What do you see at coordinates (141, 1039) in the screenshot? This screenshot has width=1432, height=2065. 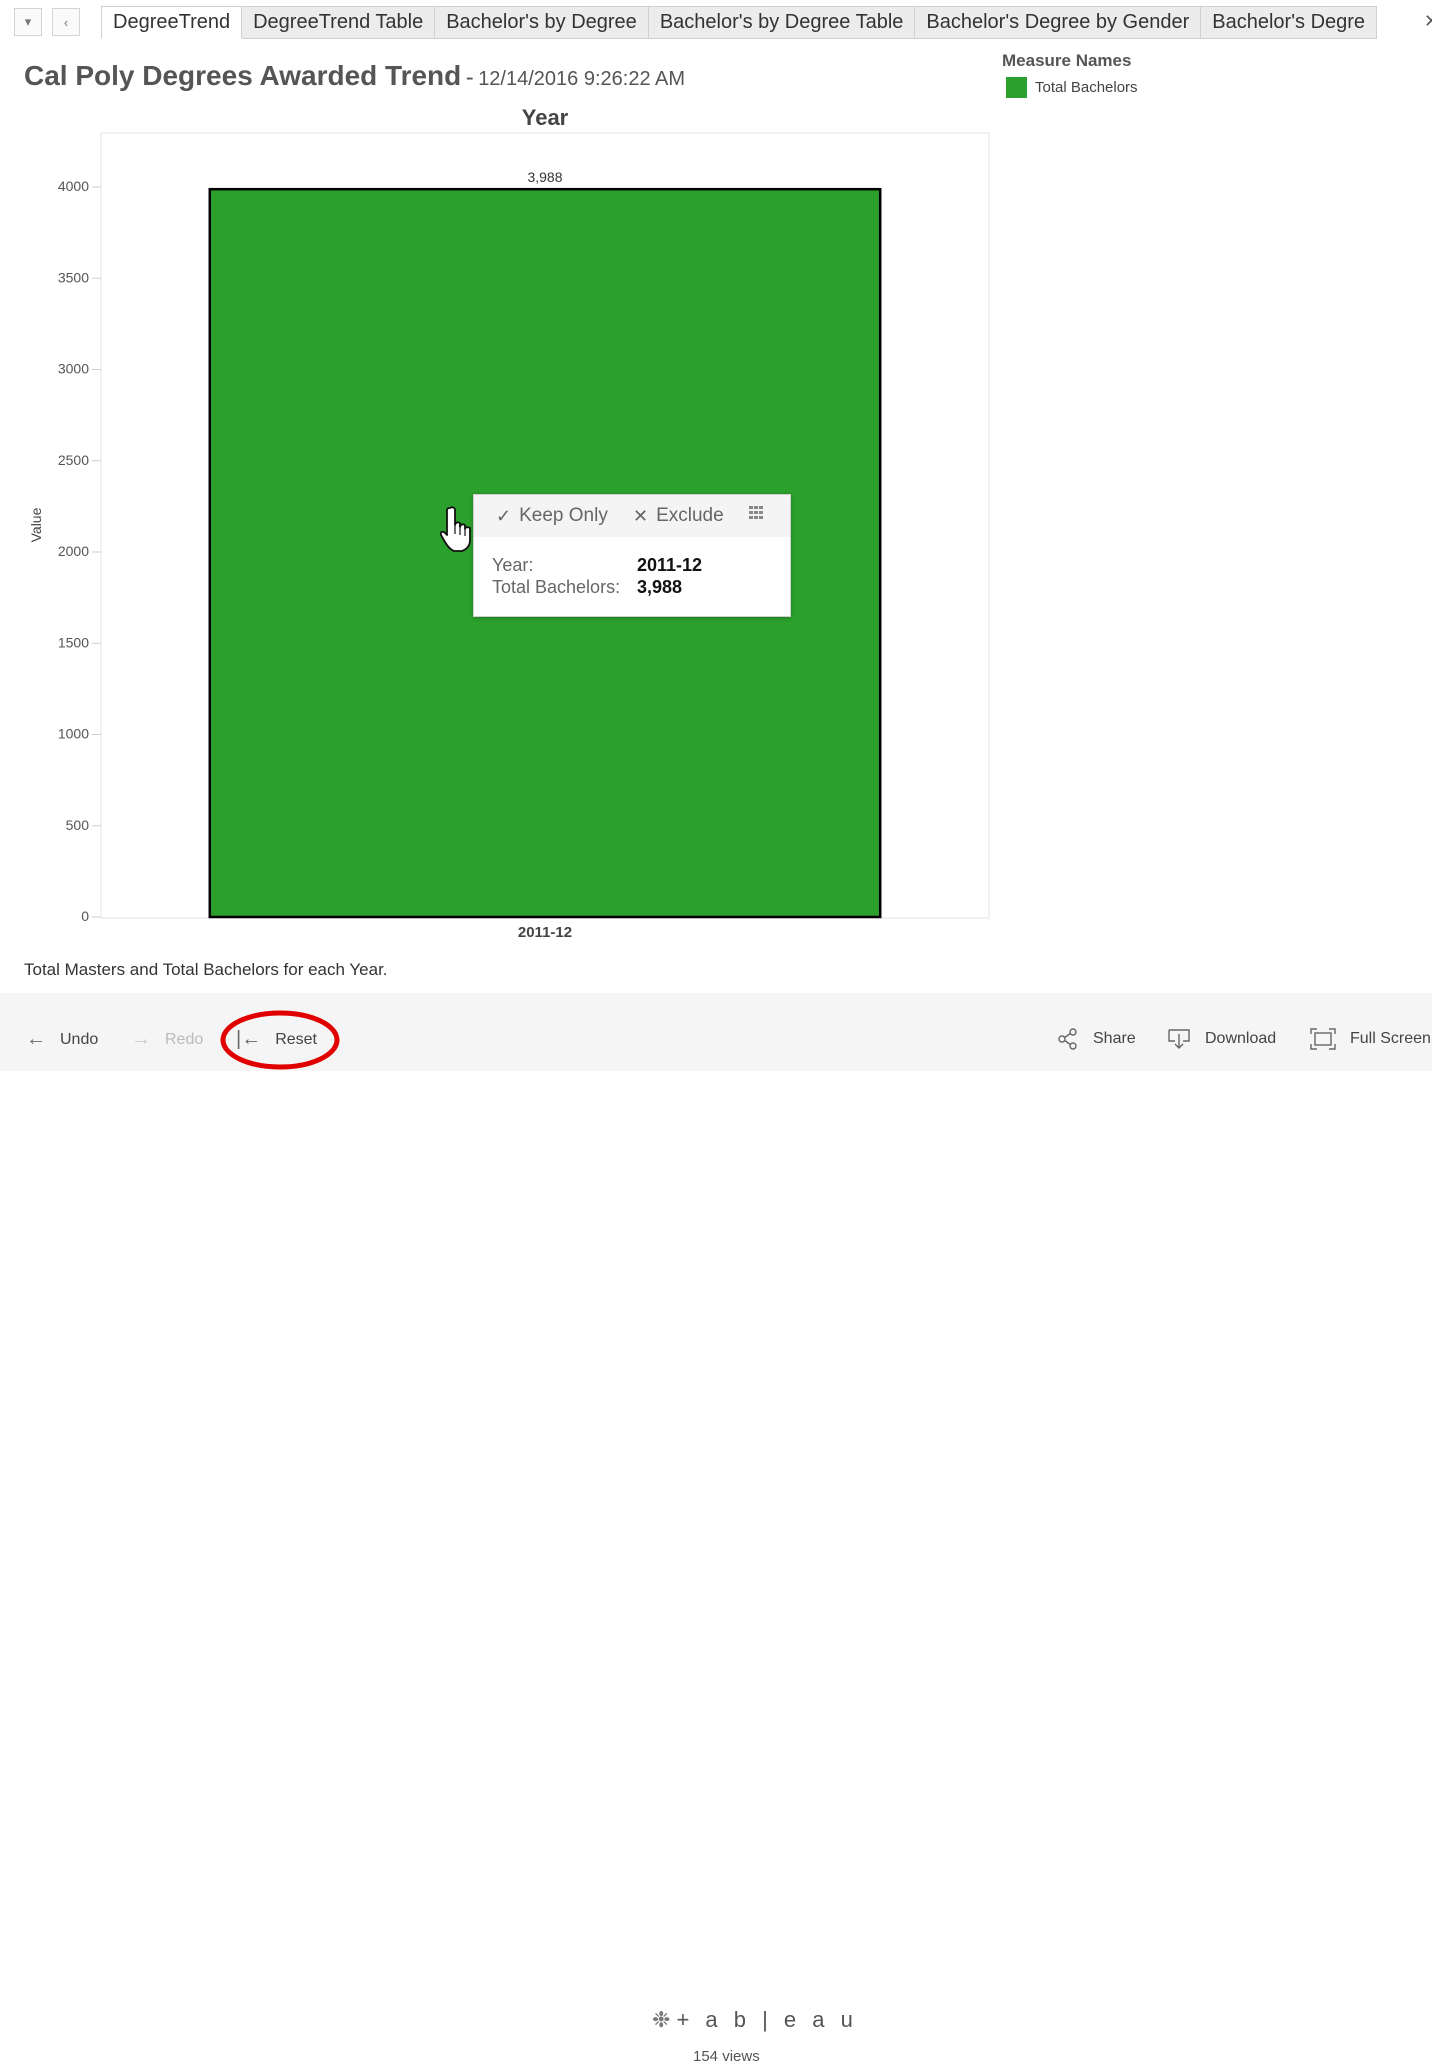 I see `arrow-right-icon: →` at bounding box center [141, 1039].